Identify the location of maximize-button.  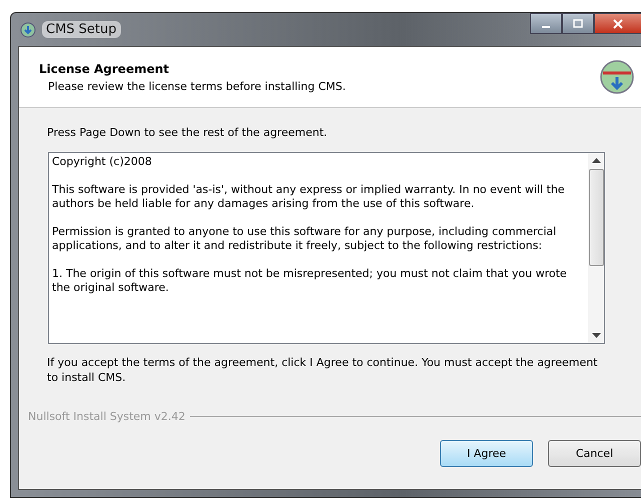
(578, 23).